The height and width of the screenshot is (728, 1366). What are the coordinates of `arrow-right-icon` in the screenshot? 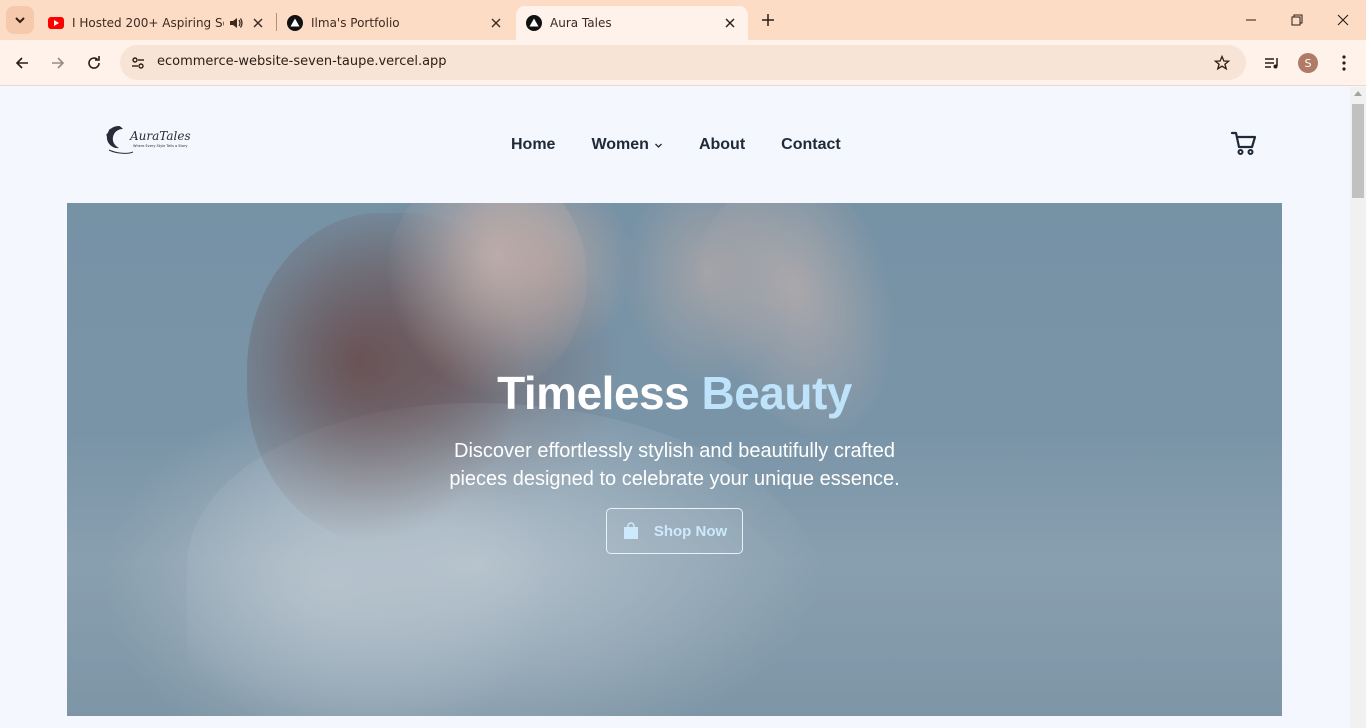 It's located at (58, 63).